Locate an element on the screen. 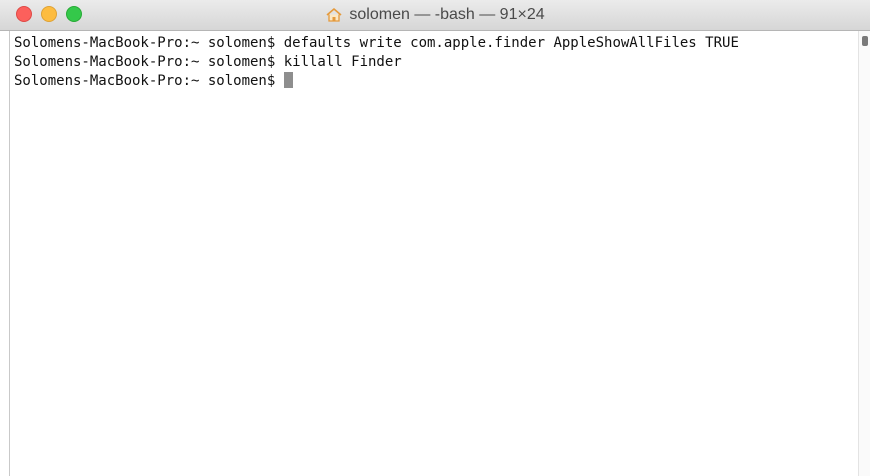  window-title-area: solomen — -bash — 91×24 is located at coordinates (435, 15).